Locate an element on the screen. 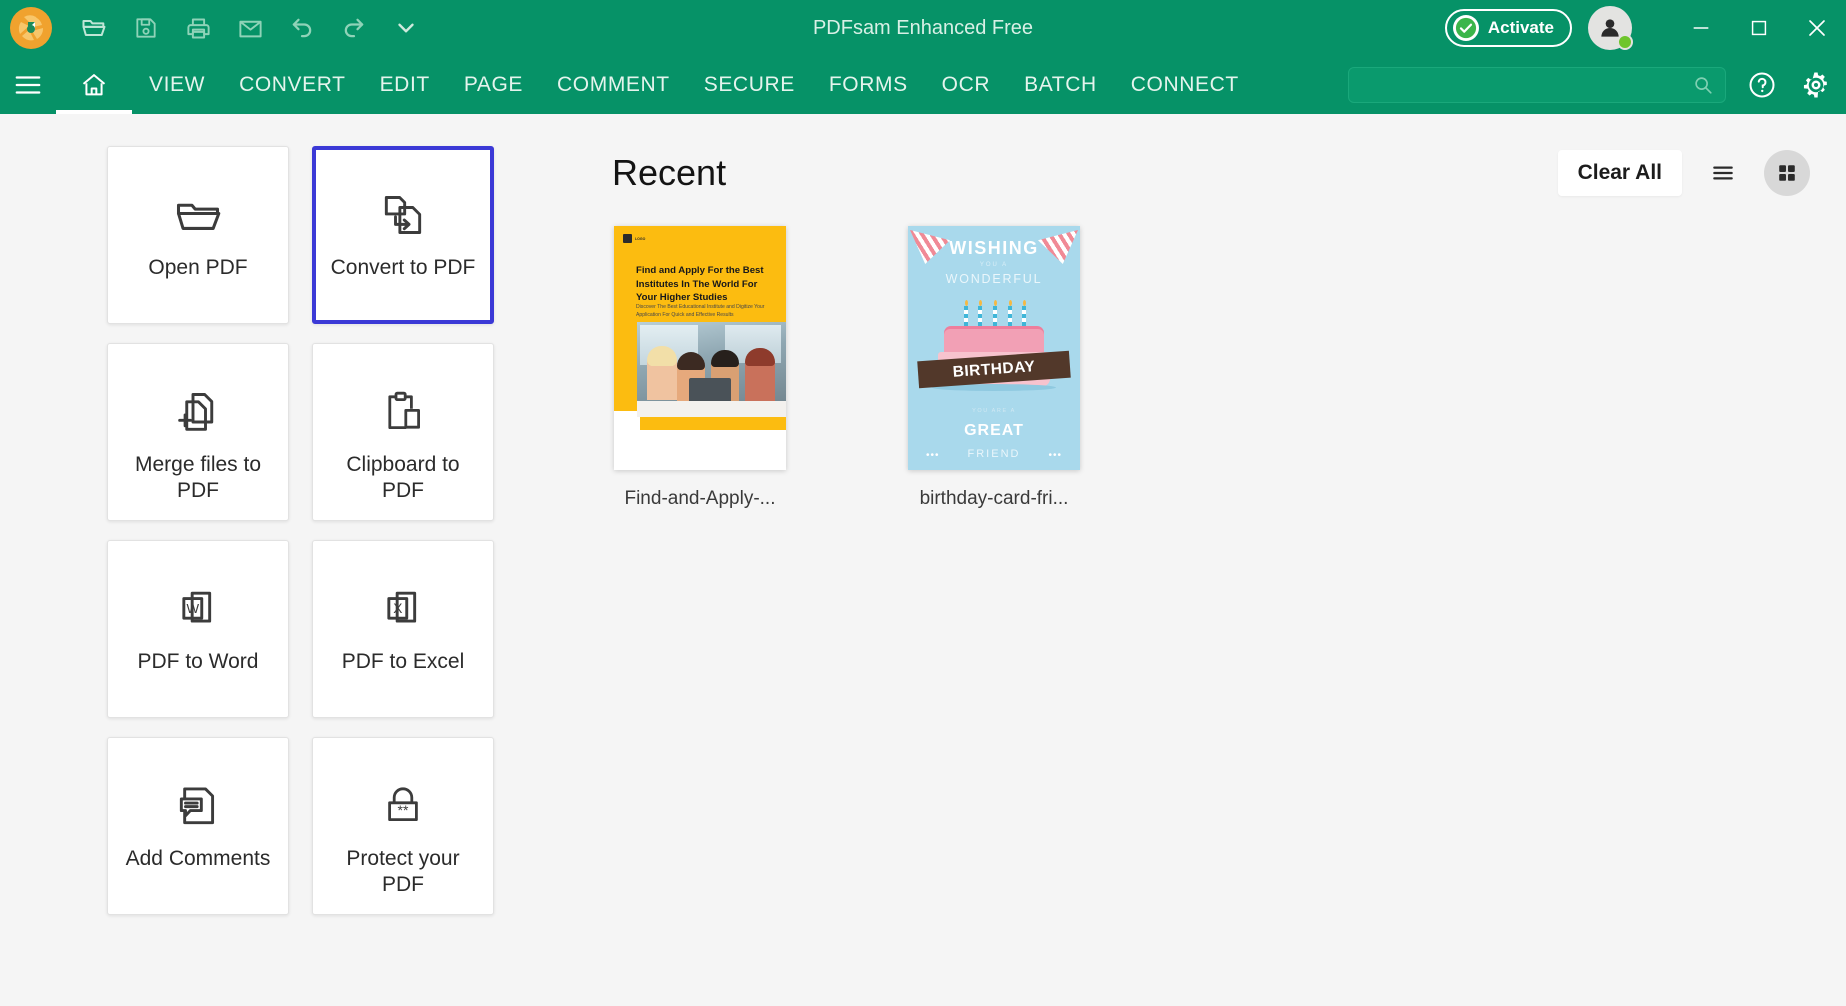 The image size is (1846, 1006). quick-access-toolbar is located at coordinates (250, 28).